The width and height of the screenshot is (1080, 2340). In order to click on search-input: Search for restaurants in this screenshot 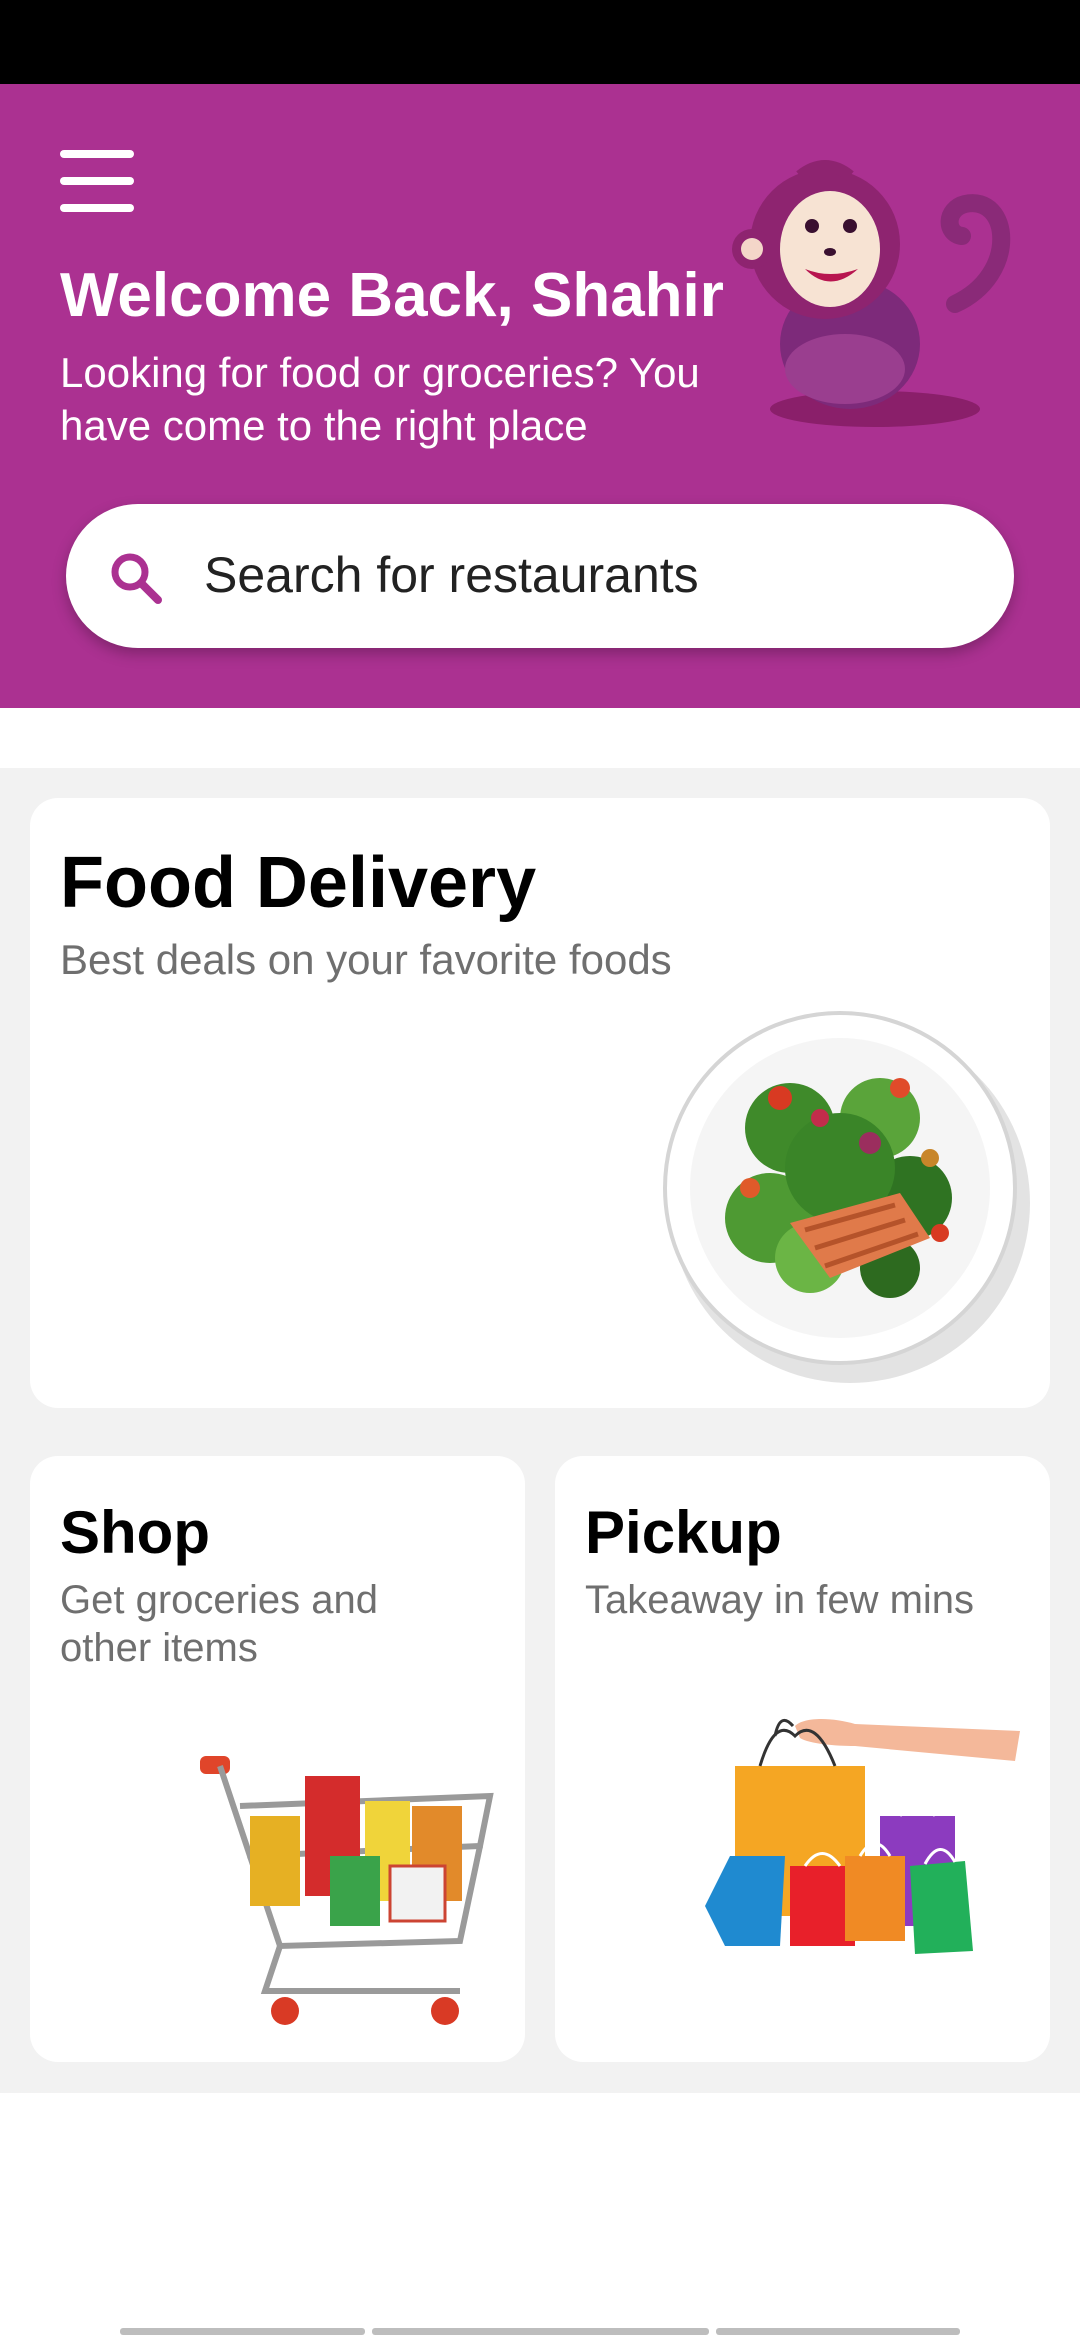, I will do `click(451, 575)`.